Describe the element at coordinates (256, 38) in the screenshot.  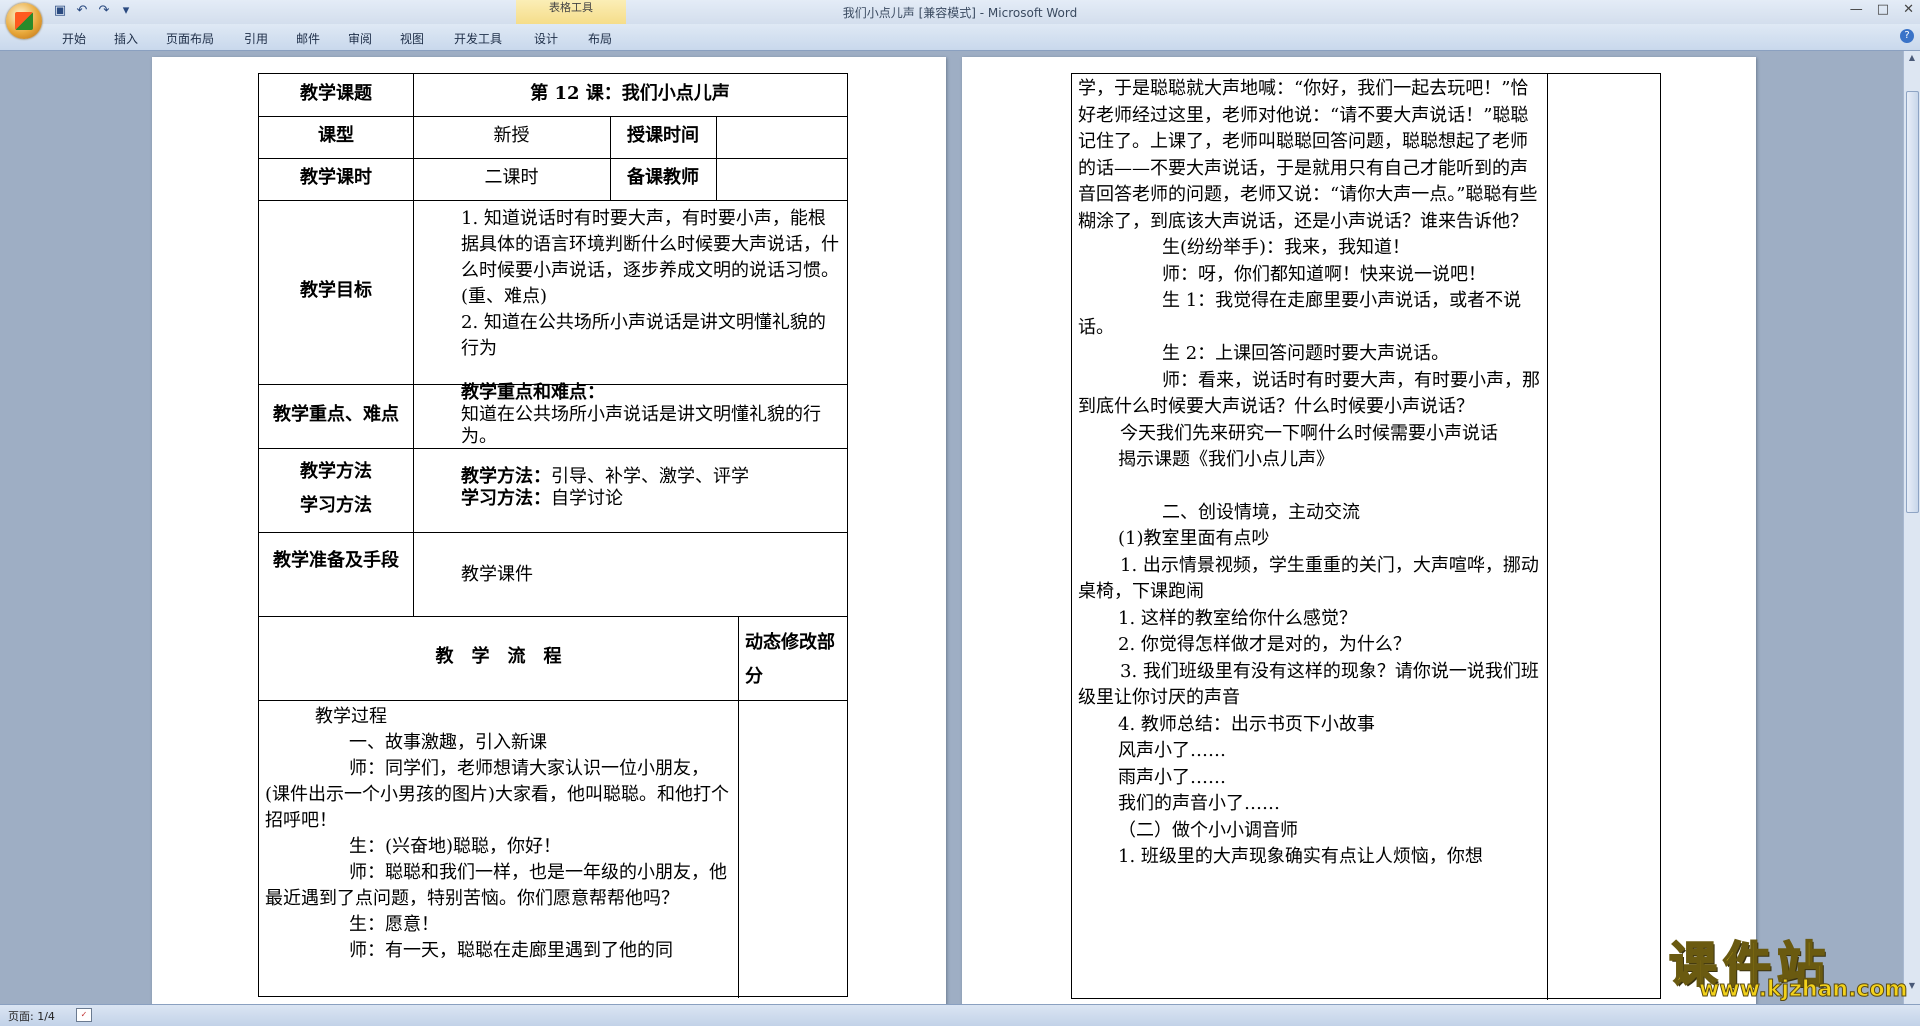
I see `tab-references: 引用` at that location.